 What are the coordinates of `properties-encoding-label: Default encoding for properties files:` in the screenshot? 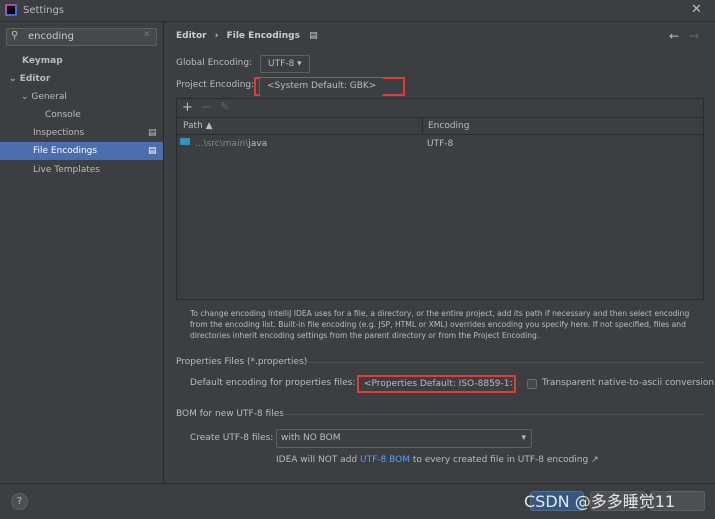 It's located at (273, 383).